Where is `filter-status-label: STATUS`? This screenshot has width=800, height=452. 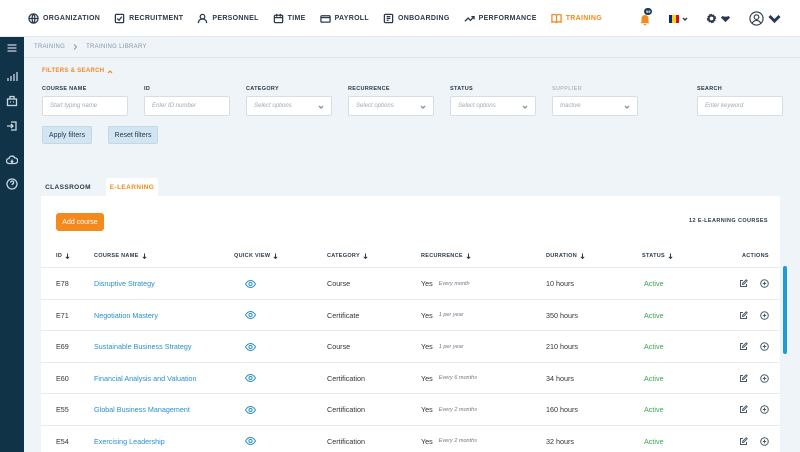 filter-status-label: STATUS is located at coordinates (461, 89).